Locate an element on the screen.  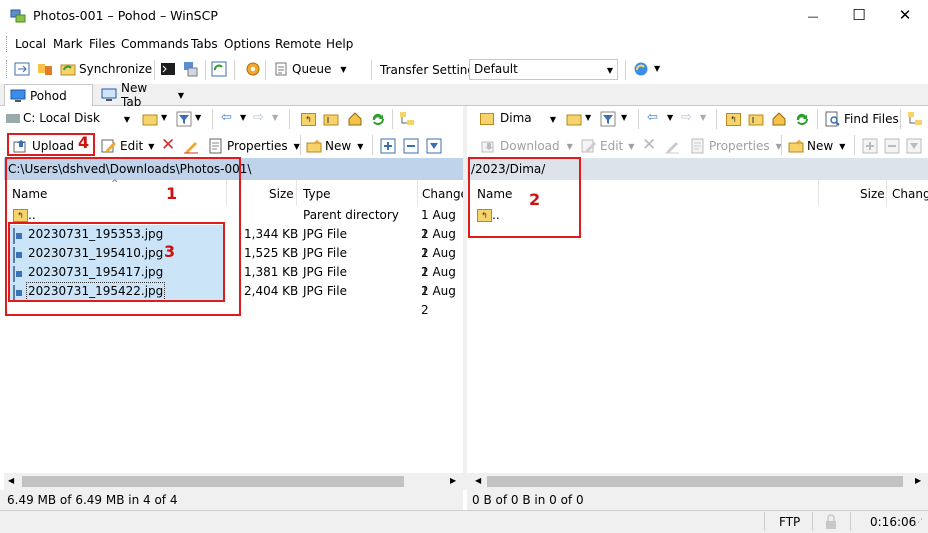
minimize-icon: — is located at coordinates (813, 16).